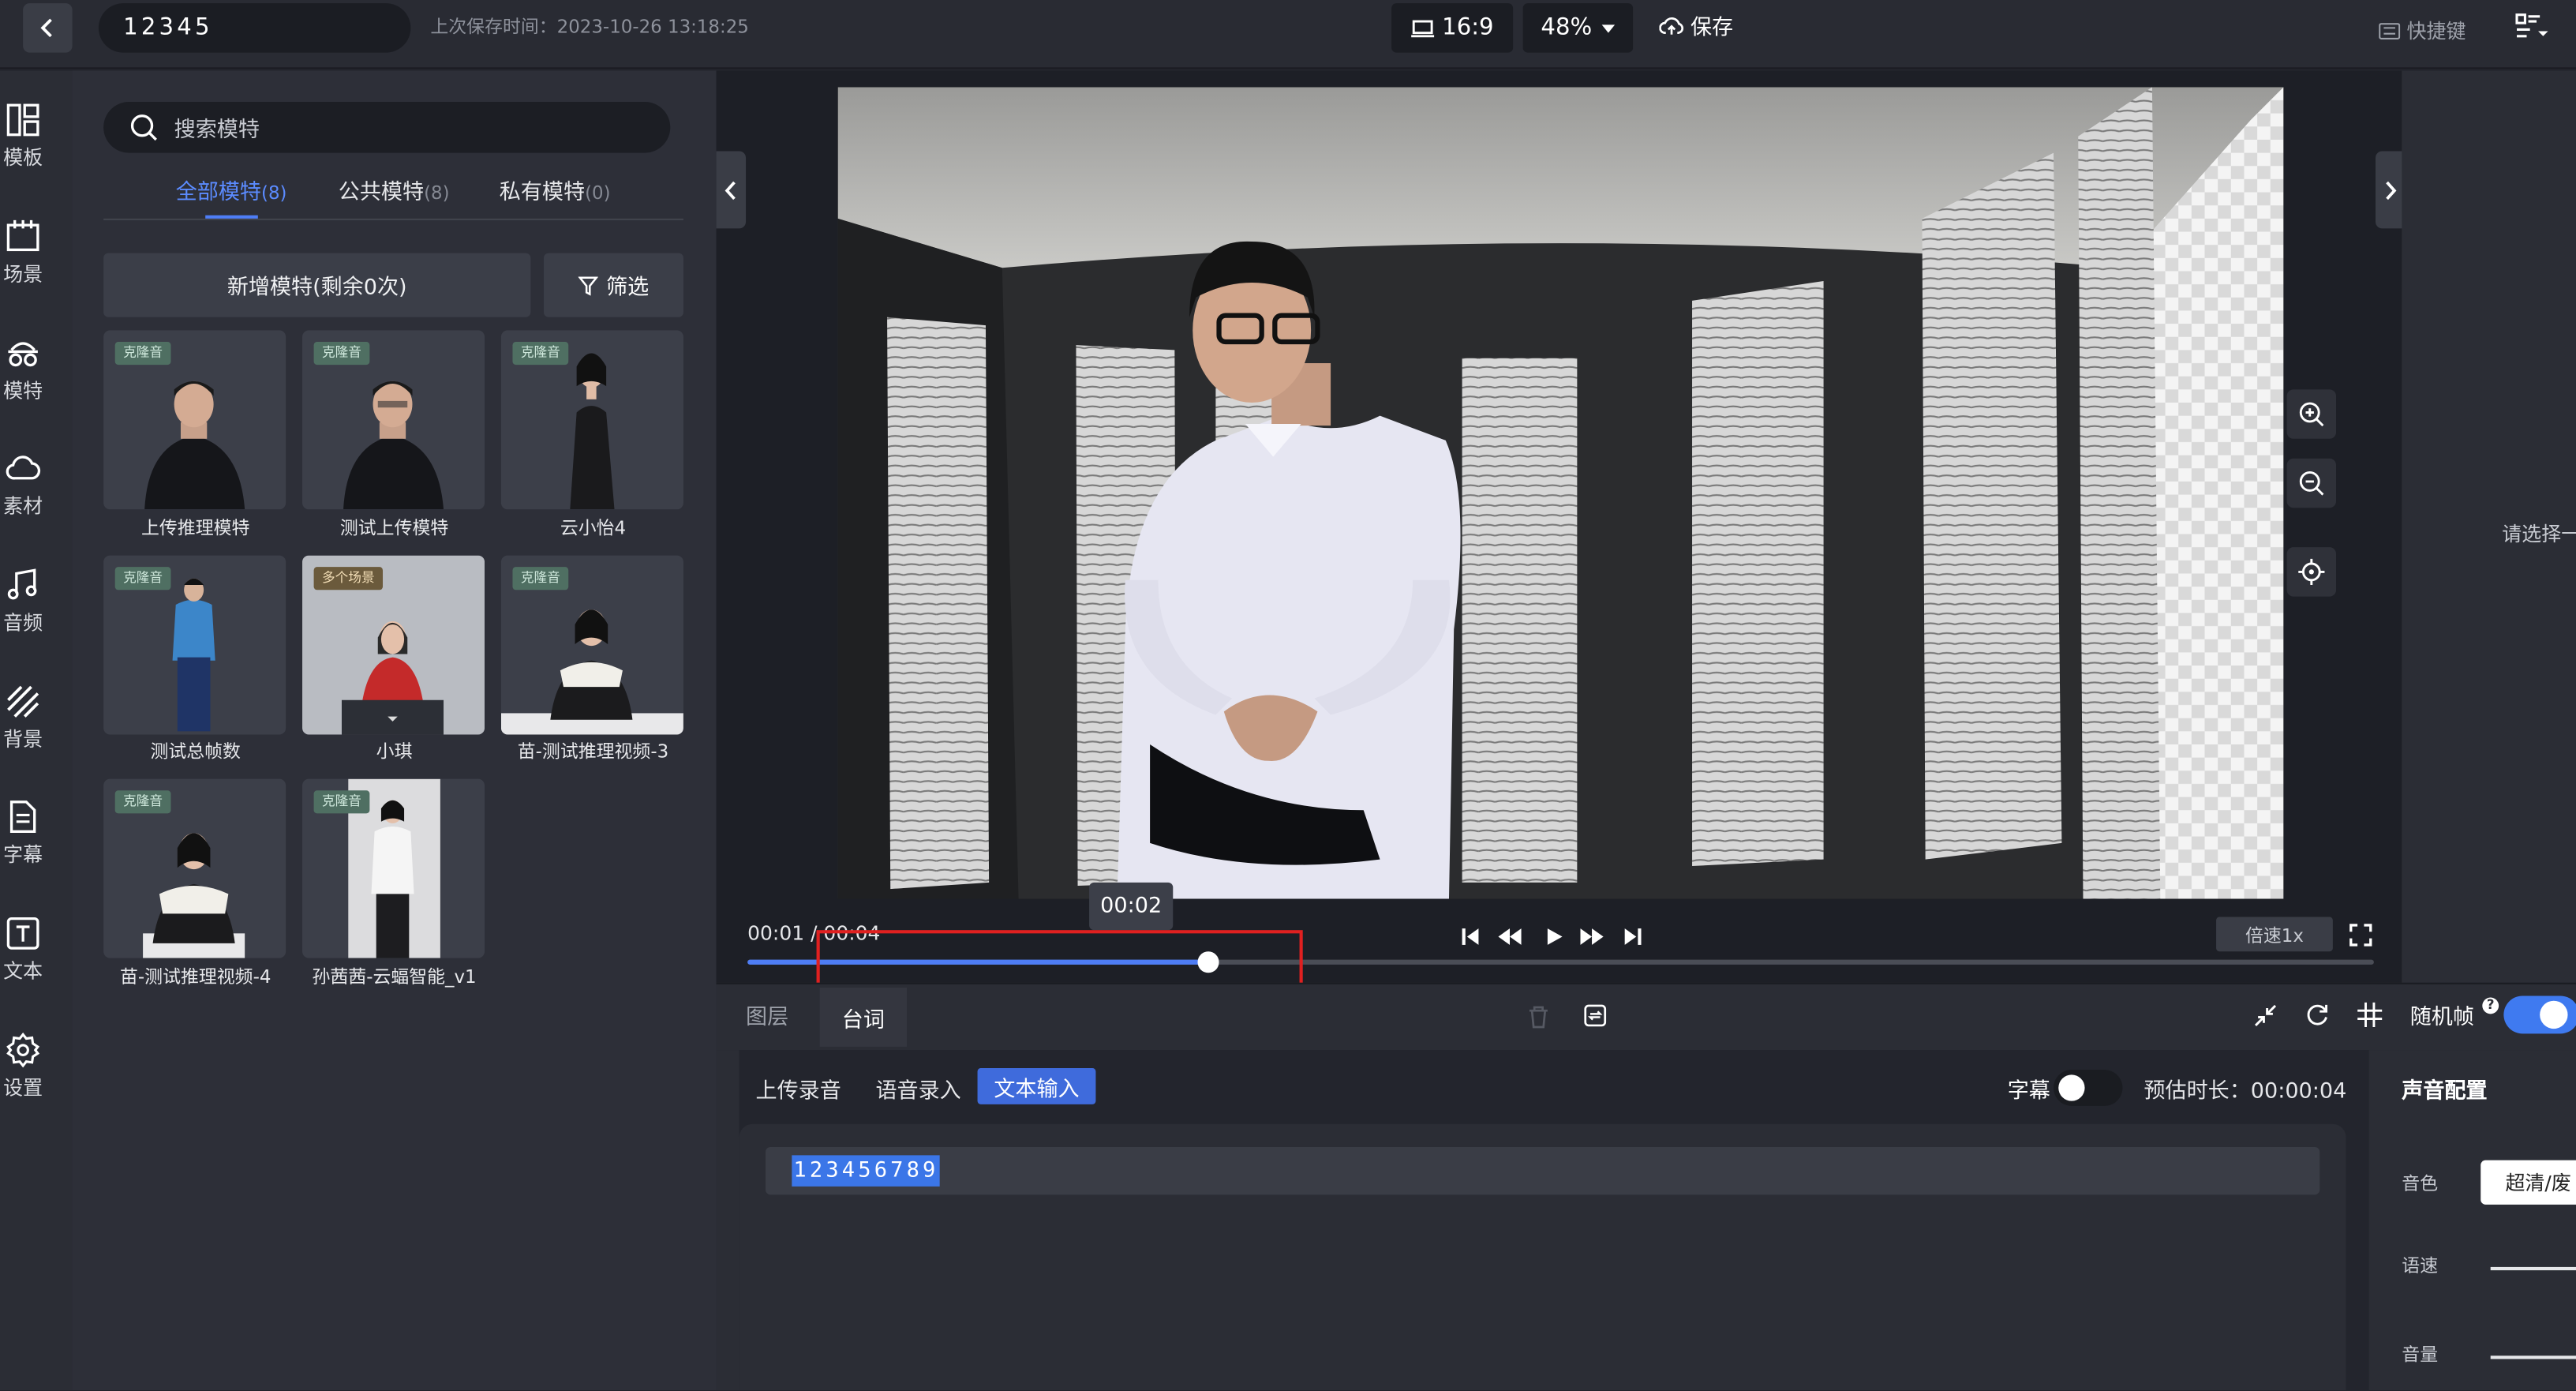 The width and height of the screenshot is (2576, 1391). Describe the element at coordinates (317, 285) in the screenshot. I see `add-model-button: 新增模特(剩余0次)` at that location.